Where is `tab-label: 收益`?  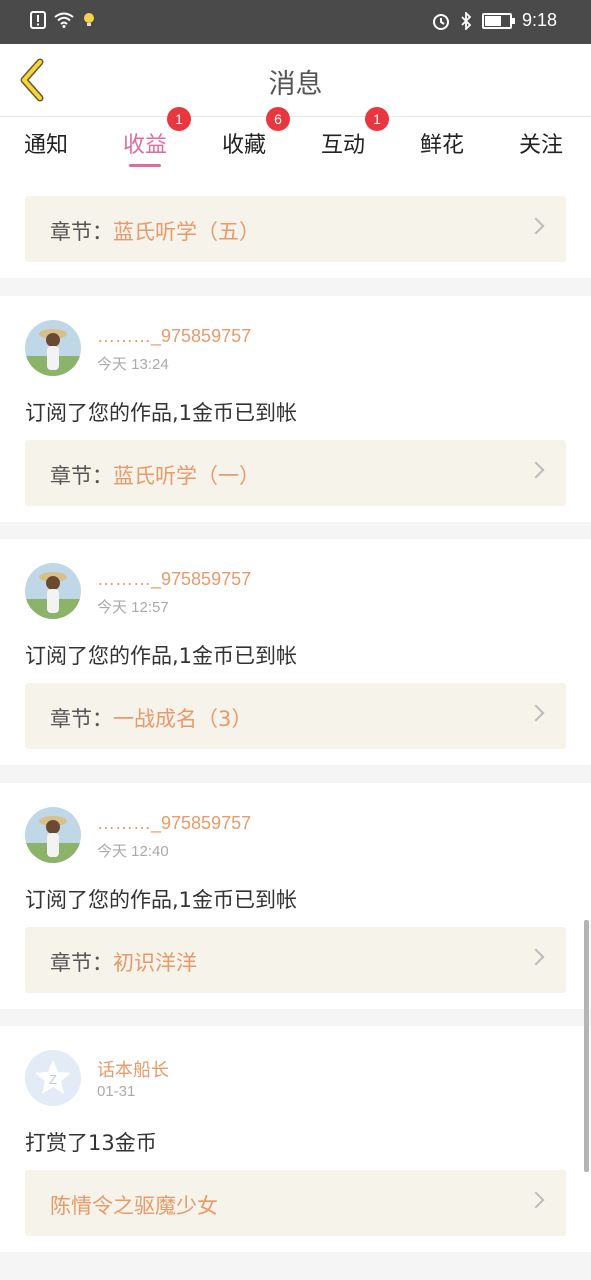
tab-label: 收益 is located at coordinates (145, 145).